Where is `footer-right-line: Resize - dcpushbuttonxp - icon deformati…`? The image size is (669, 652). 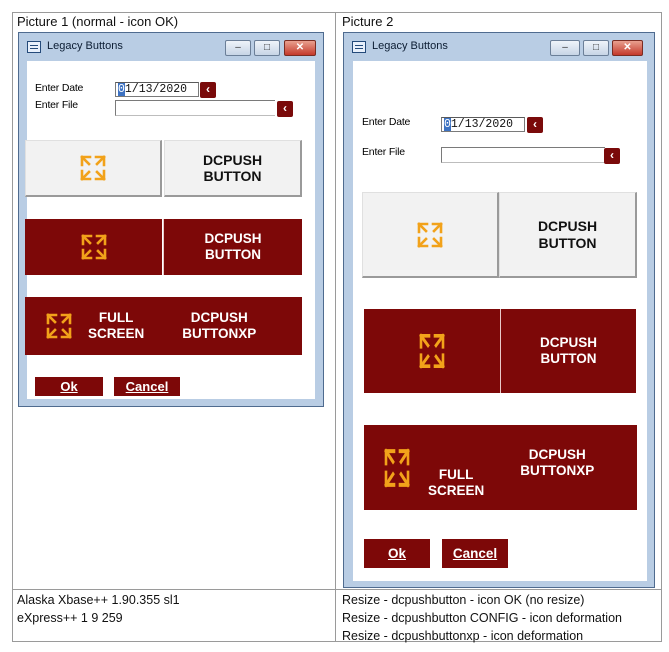 footer-right-line: Resize - dcpushbuttonxp - icon deformati… is located at coordinates (463, 636).